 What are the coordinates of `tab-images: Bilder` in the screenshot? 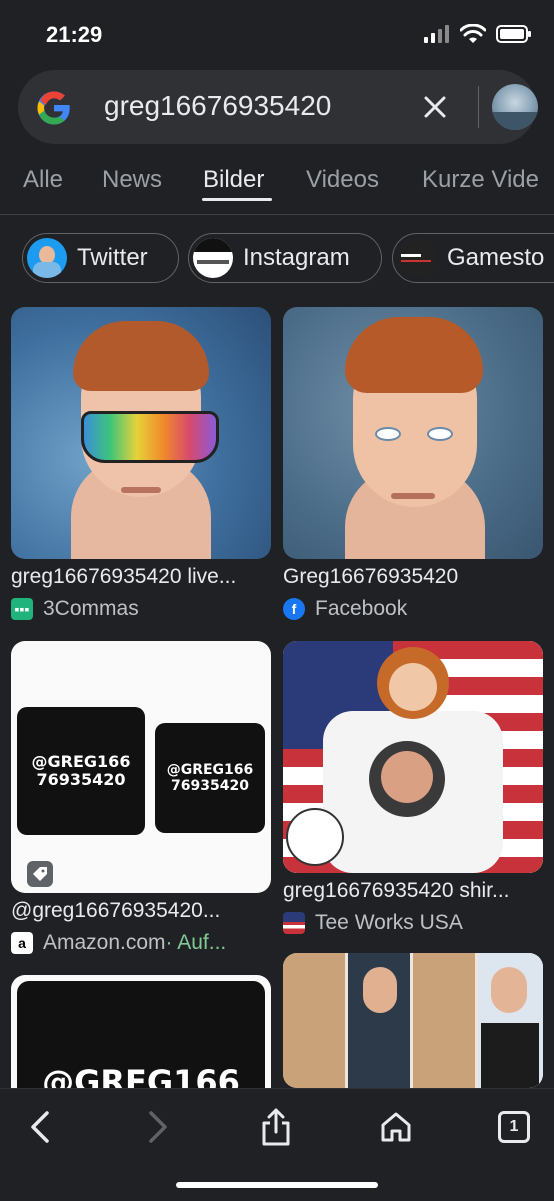 It's located at (233, 180).